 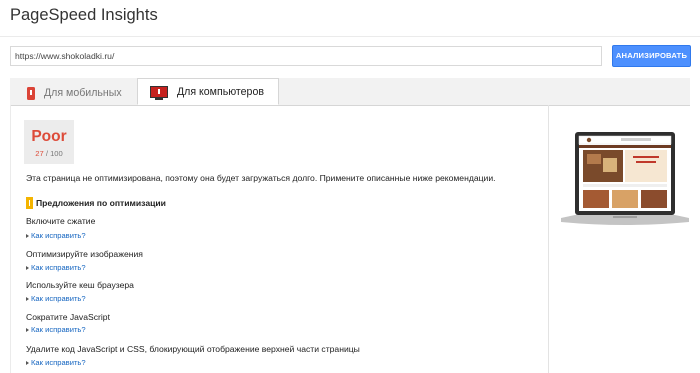 What do you see at coordinates (39, 153) in the screenshot?
I see `score-number: 27` at bounding box center [39, 153].